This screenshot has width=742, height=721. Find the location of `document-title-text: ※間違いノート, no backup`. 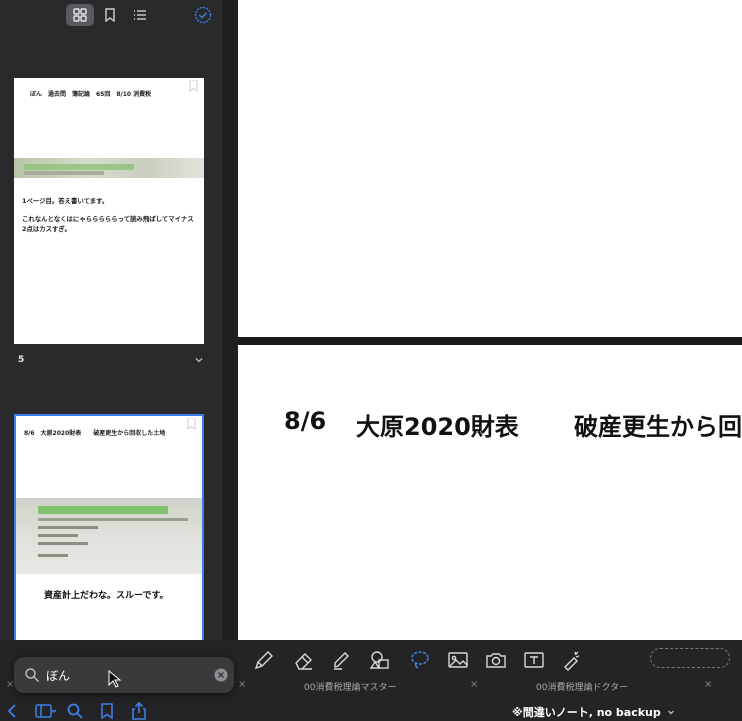

document-title-text: ※間違いノート, no backup is located at coordinates (586, 712).